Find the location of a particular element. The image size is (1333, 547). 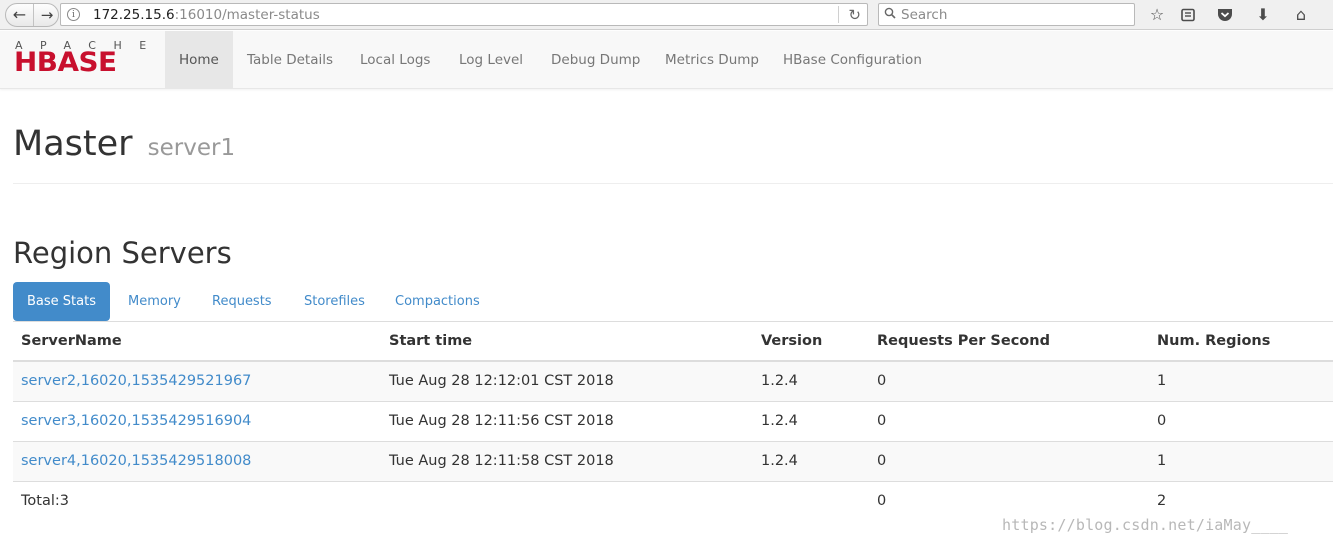

url-text: 172.25.15.6:16010/master-status is located at coordinates (206, 15).